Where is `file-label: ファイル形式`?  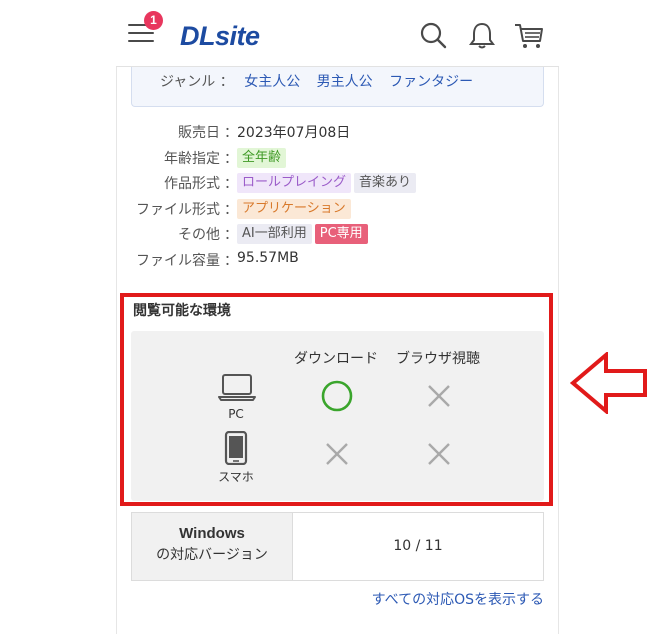
file-label: ファイル形式 is located at coordinates (178, 209).